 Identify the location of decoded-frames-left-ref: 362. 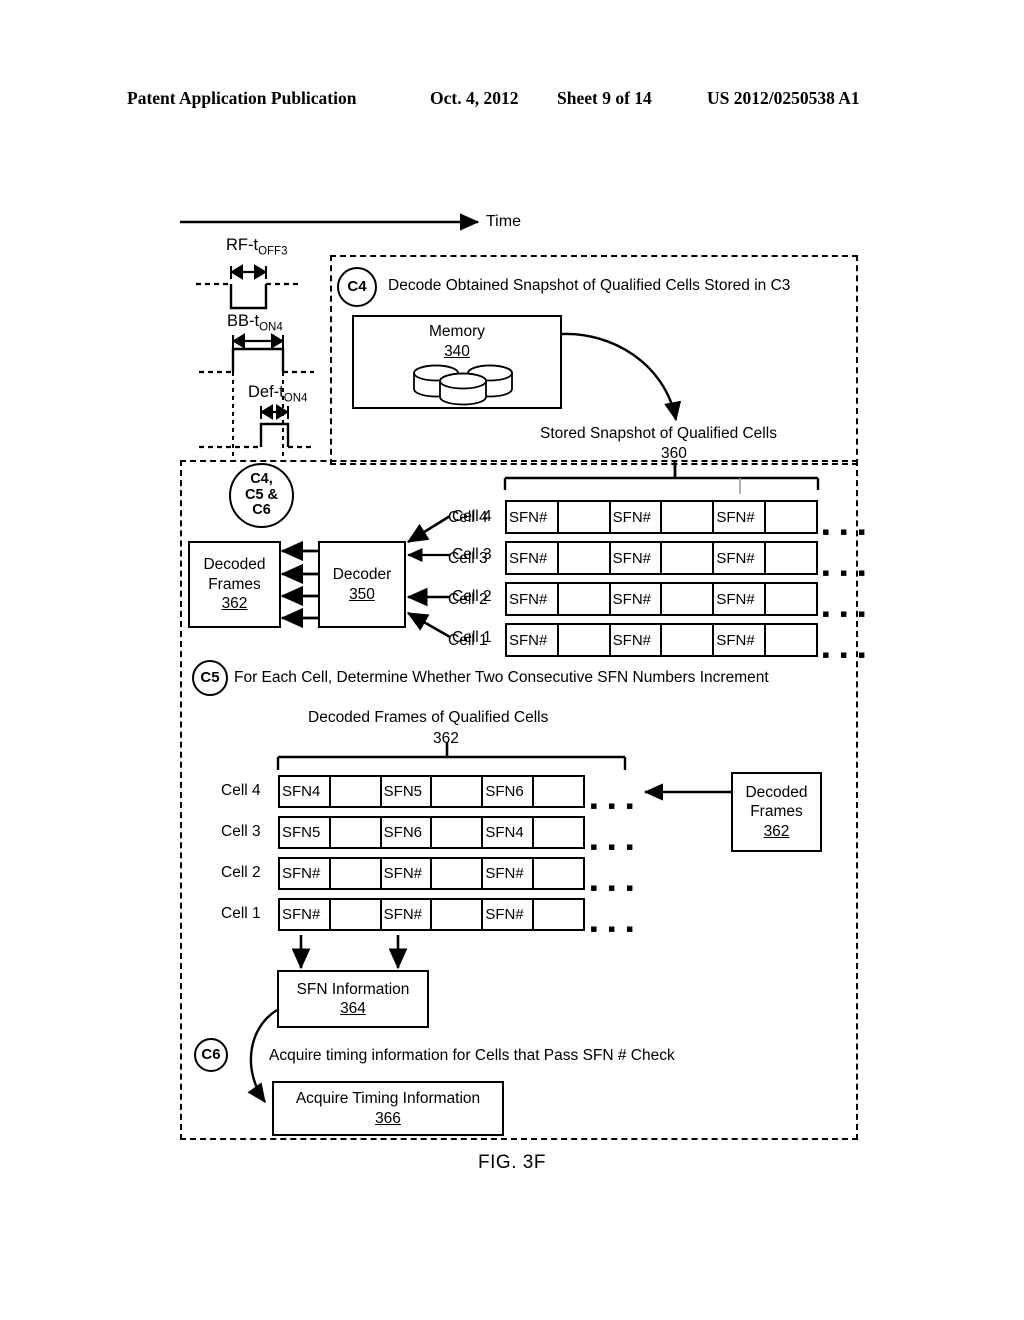
(234, 604).